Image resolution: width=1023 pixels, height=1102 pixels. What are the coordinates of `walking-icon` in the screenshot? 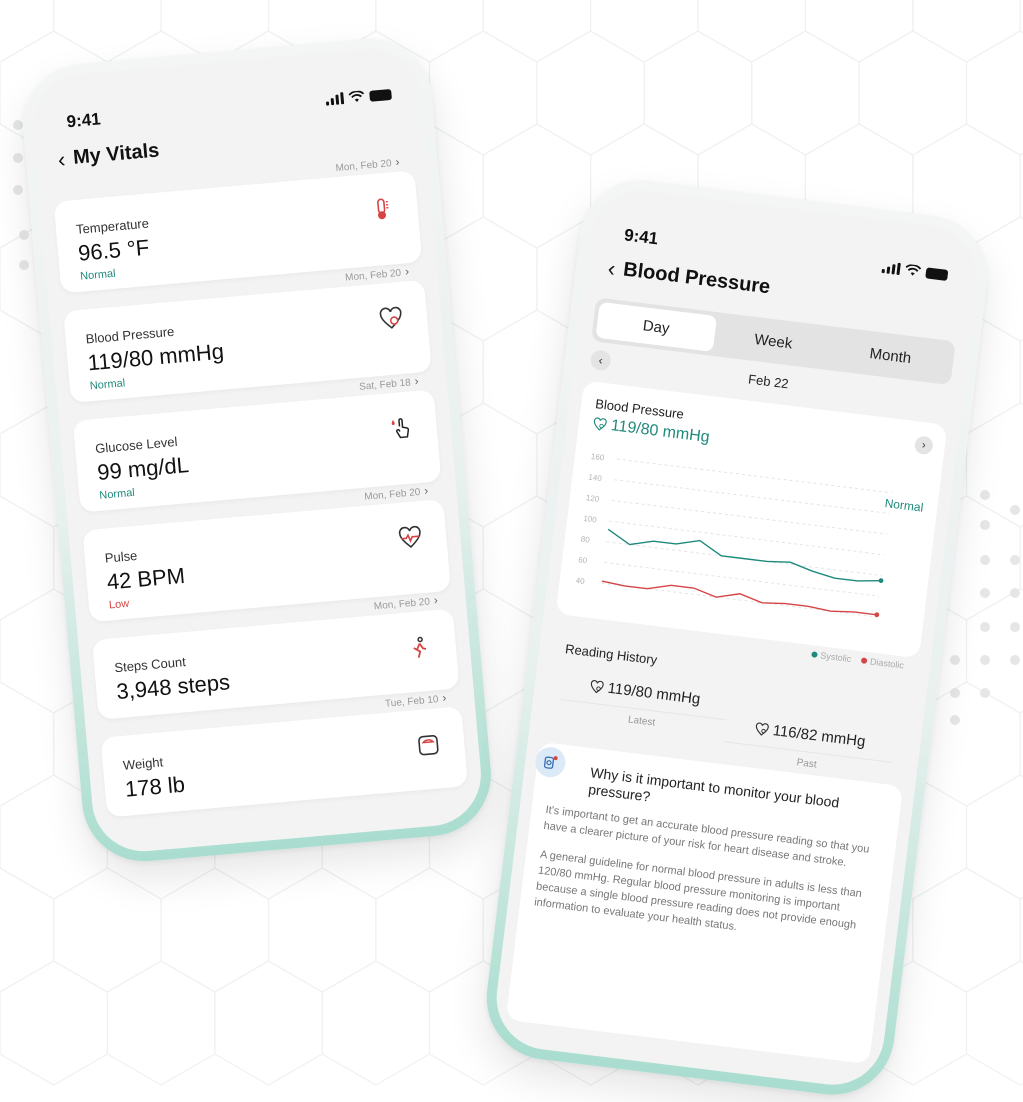 It's located at (420, 648).